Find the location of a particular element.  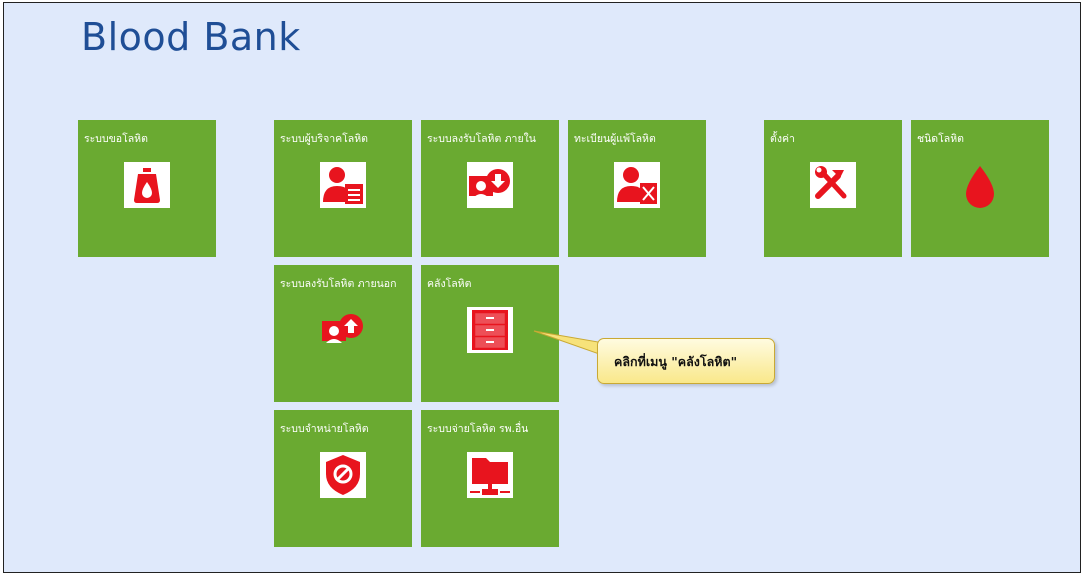

blood-bag-icon is located at coordinates (147, 185).